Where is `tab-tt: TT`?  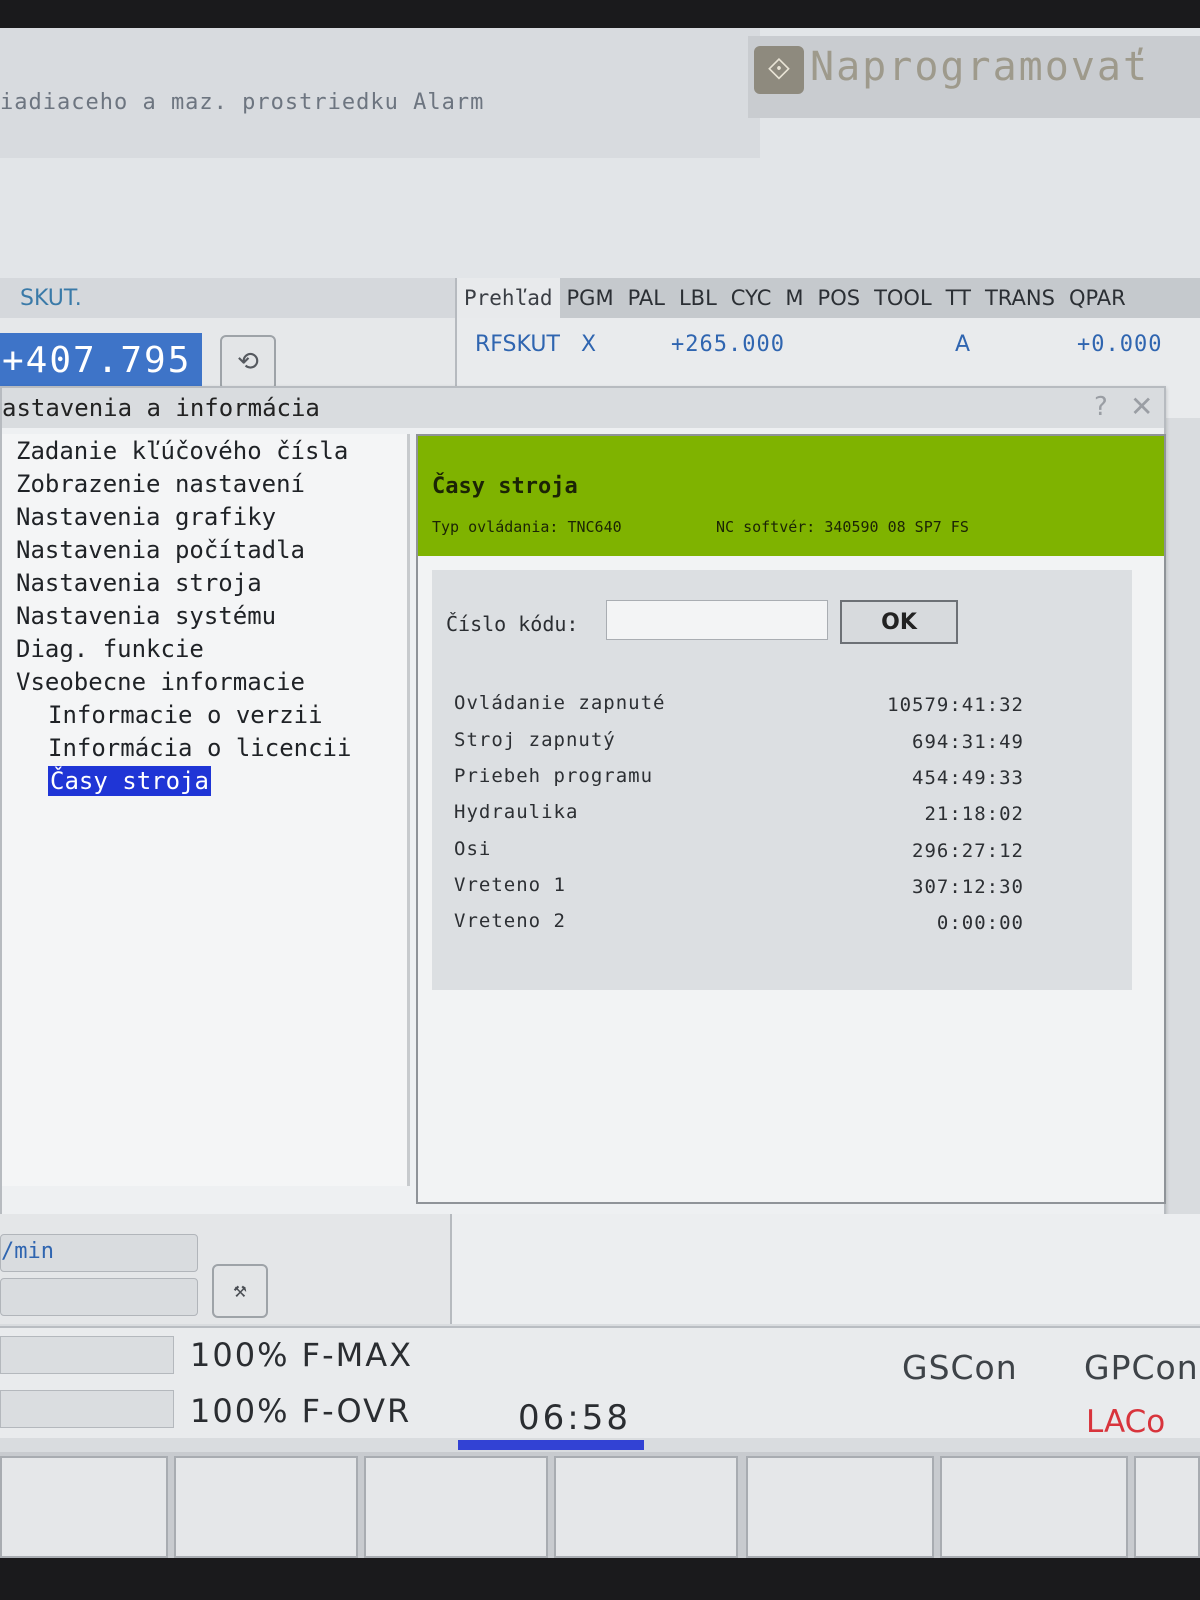
tab-tt: TT is located at coordinates (958, 298).